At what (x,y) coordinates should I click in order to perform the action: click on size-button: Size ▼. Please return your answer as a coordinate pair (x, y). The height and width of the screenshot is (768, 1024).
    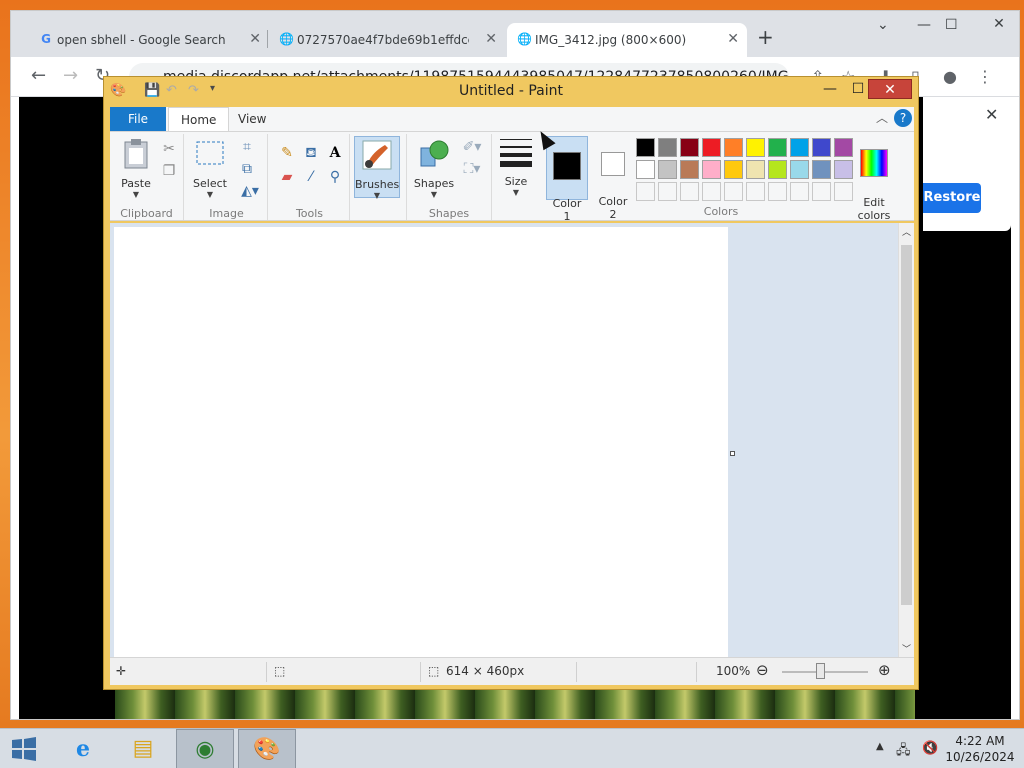
    Looking at the image, I should click on (516, 166).